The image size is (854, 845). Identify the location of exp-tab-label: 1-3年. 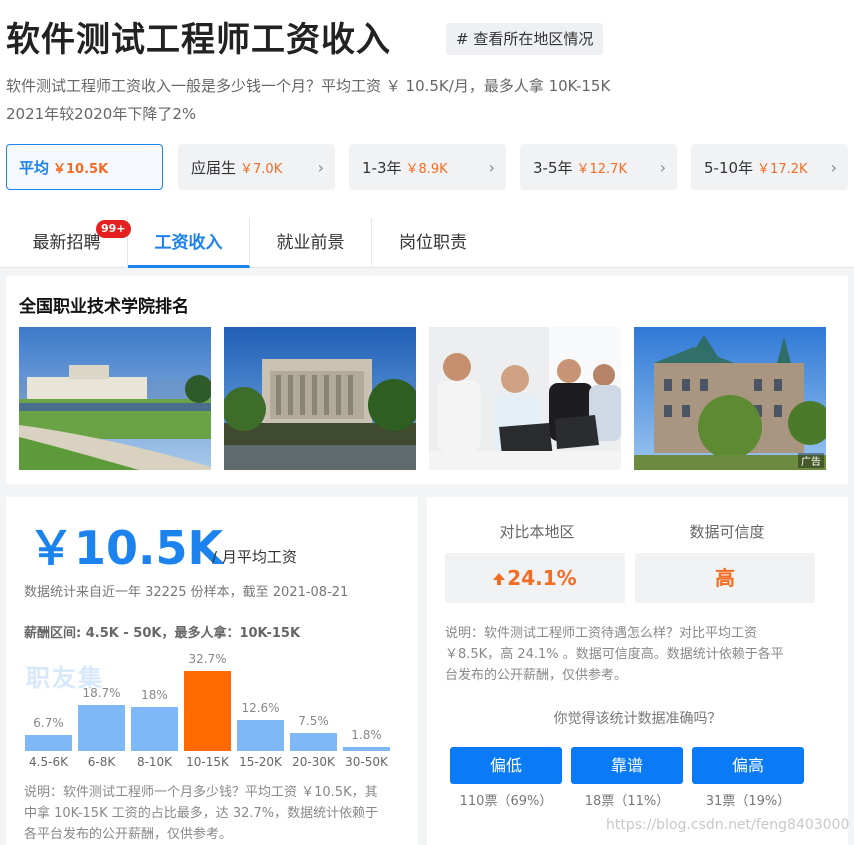
(382, 168).